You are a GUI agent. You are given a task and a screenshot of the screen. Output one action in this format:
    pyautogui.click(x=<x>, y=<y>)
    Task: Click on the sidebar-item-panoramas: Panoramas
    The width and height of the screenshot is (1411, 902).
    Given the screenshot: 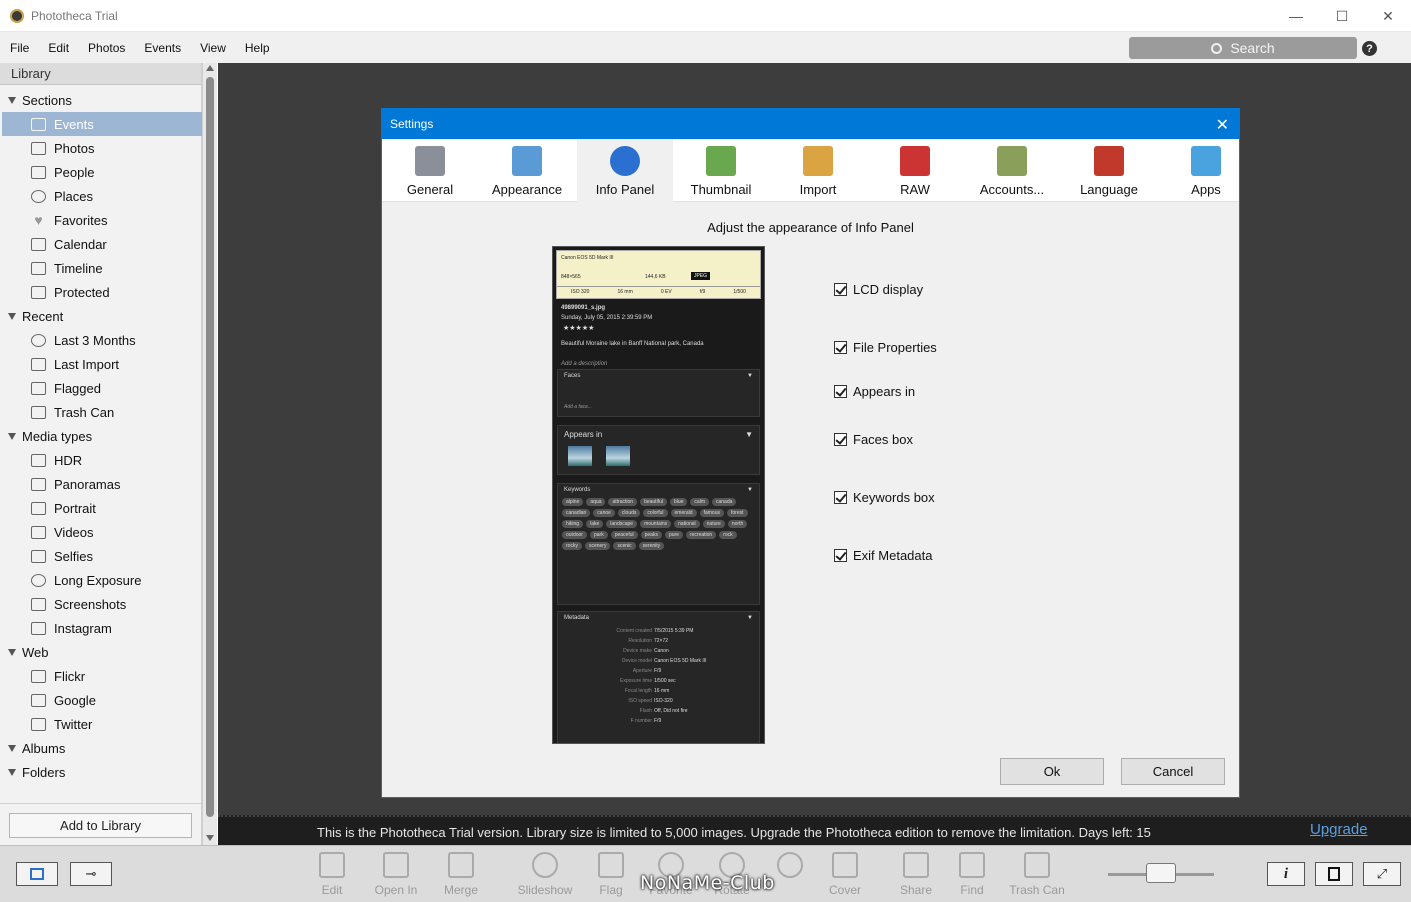 What is the action you would take?
    pyautogui.click(x=101, y=484)
    